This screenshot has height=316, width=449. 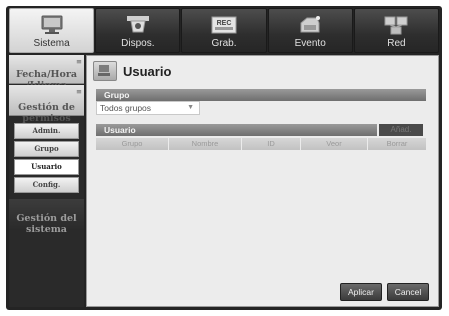 I want to click on tab-grabacion: REC Grab., so click(x=224, y=30).